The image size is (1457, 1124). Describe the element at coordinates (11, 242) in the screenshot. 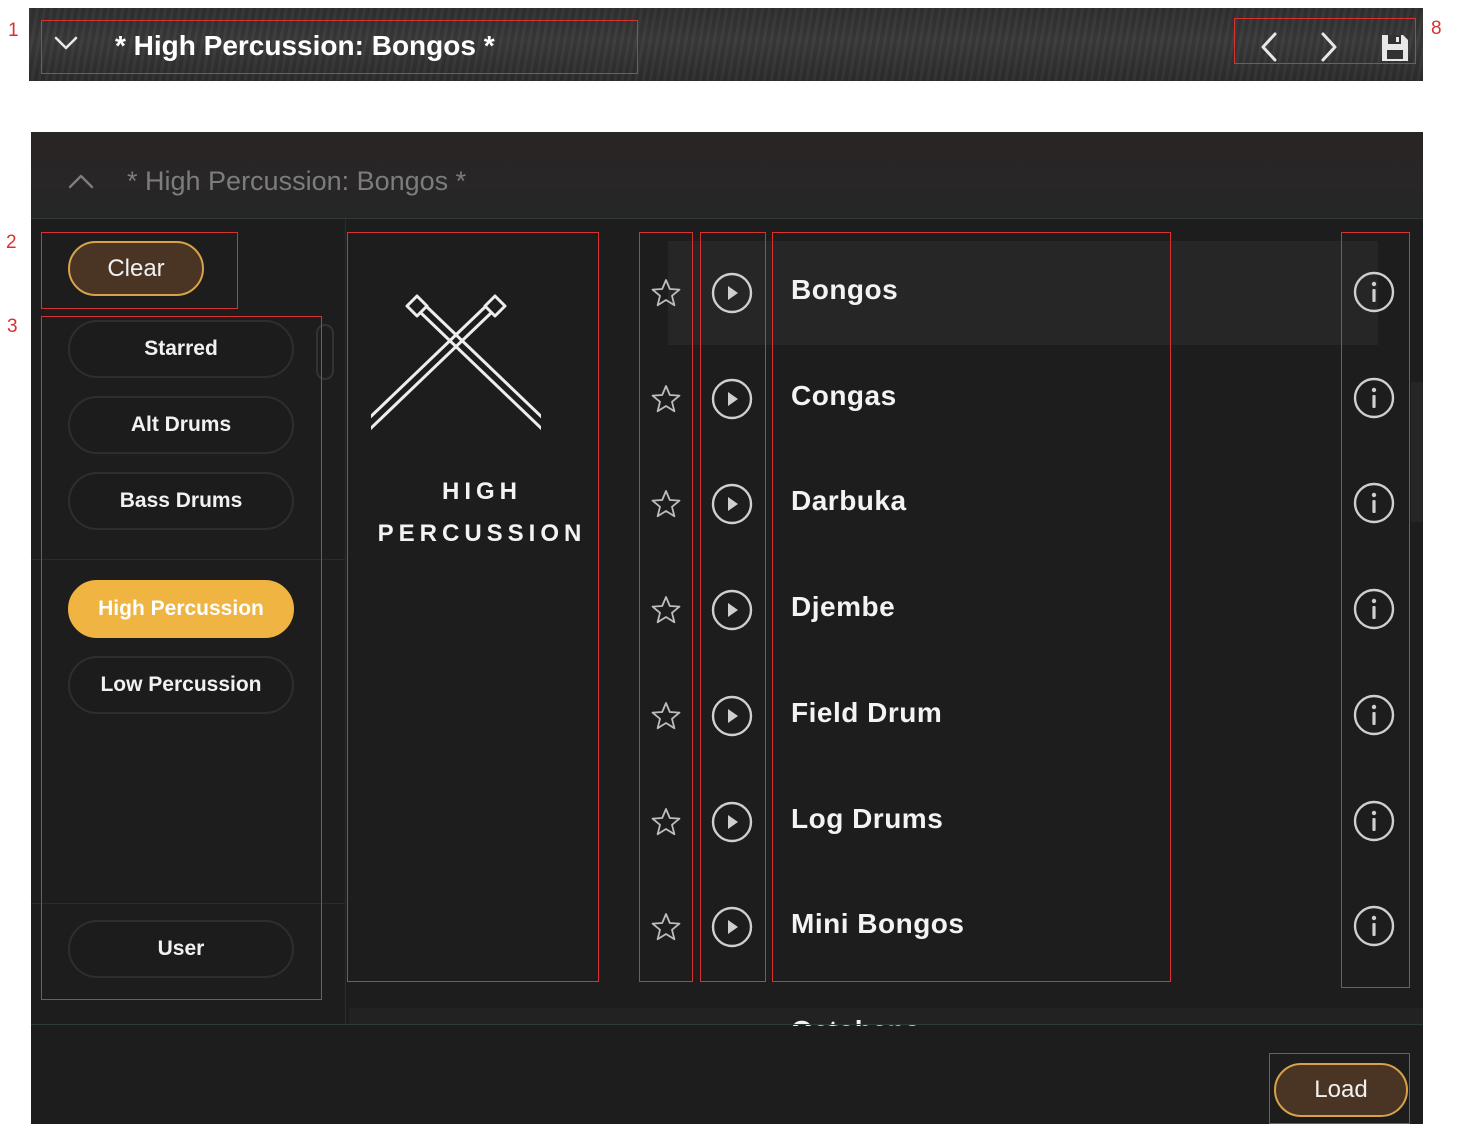

I see `callout-2: 2` at that location.